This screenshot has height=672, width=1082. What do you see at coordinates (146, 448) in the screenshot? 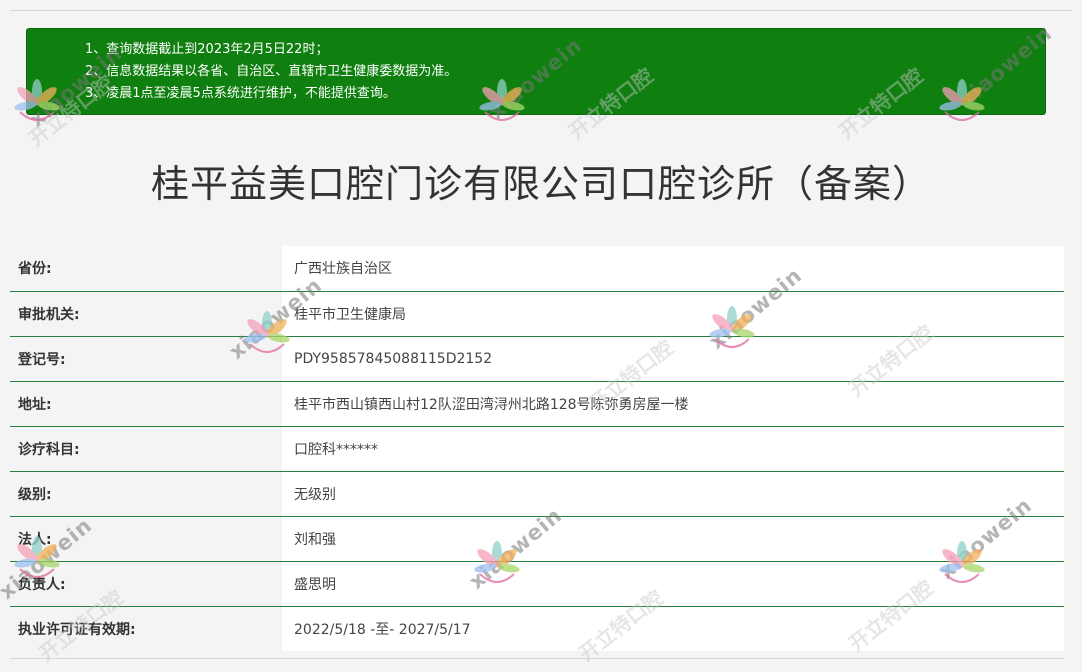
I see `row-label-departments: 诊疗科目:` at bounding box center [146, 448].